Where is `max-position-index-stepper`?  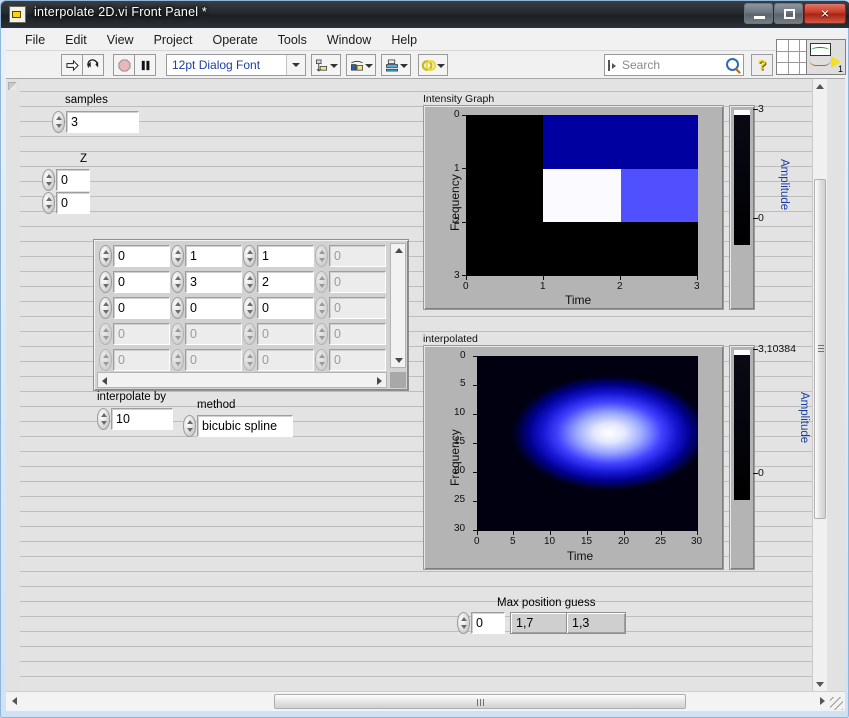
max-position-index-stepper is located at coordinates (463, 623).